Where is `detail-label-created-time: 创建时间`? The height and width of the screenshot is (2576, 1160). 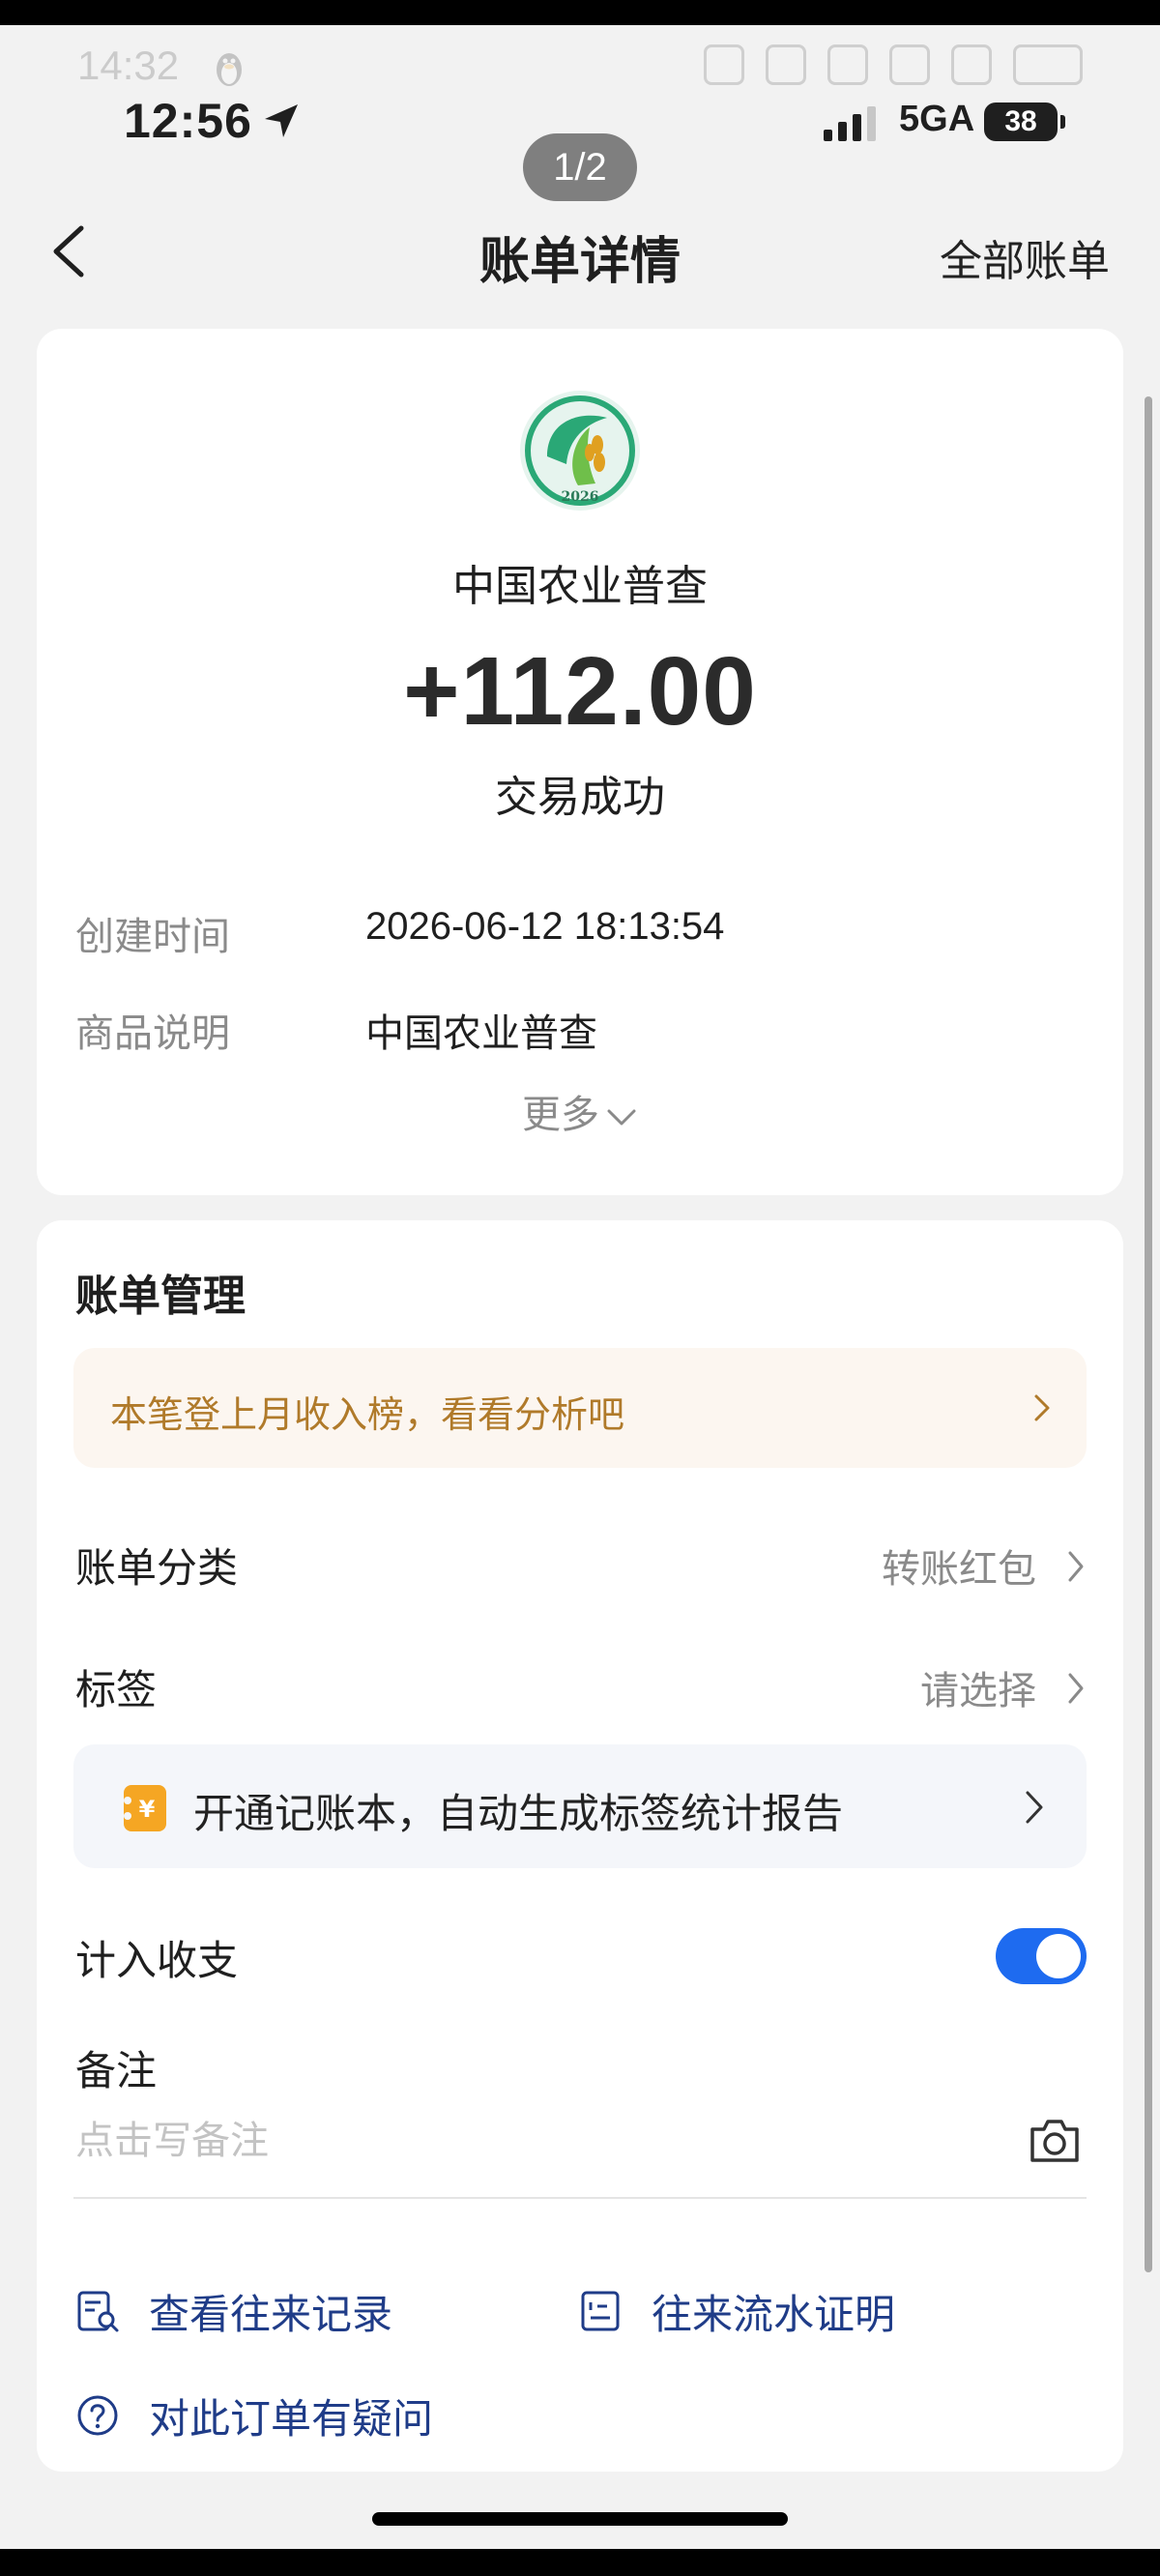 detail-label-created-time: 创建时间 is located at coordinates (152, 937).